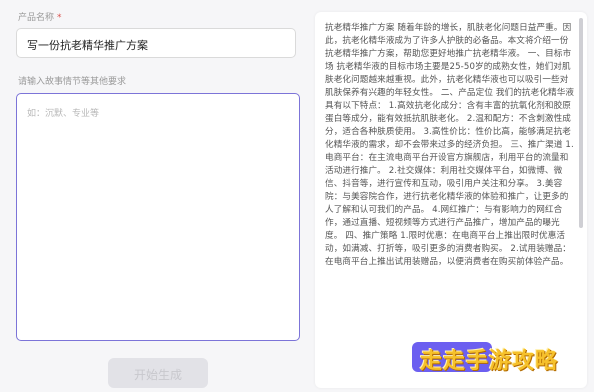 The width and height of the screenshot is (594, 392). I want to click on product-name-input: 写一份抗老精华推广方案, so click(156, 43).